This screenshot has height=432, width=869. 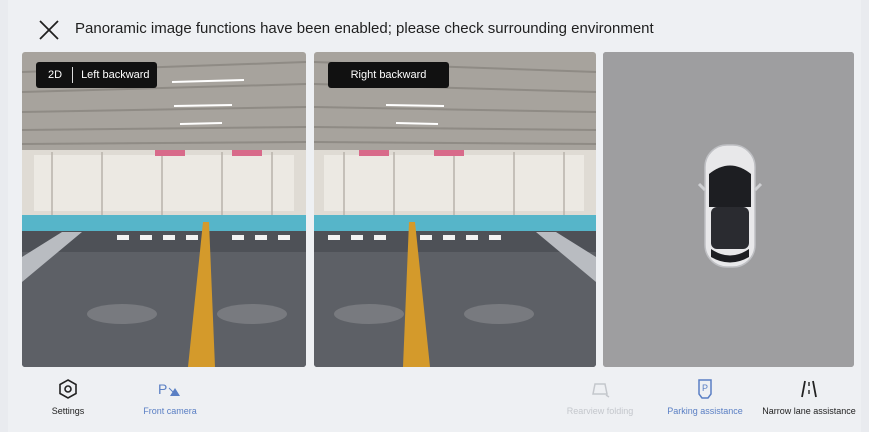 I want to click on settings-button: Settings, so click(x=68, y=397).